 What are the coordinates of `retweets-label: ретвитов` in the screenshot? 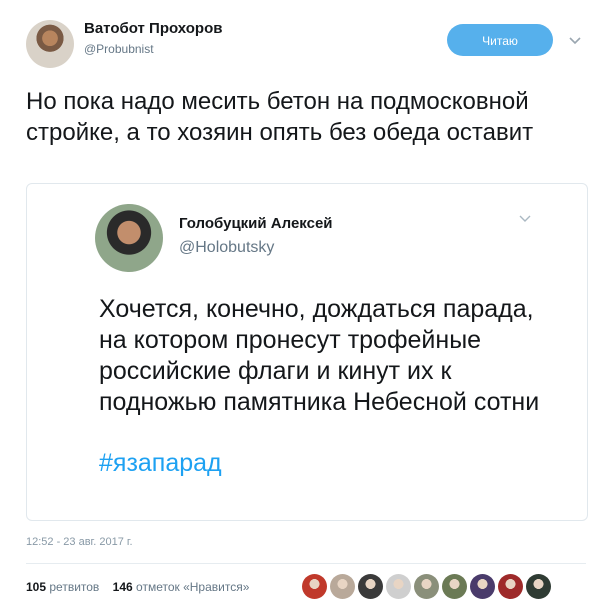 It's located at (74, 587).